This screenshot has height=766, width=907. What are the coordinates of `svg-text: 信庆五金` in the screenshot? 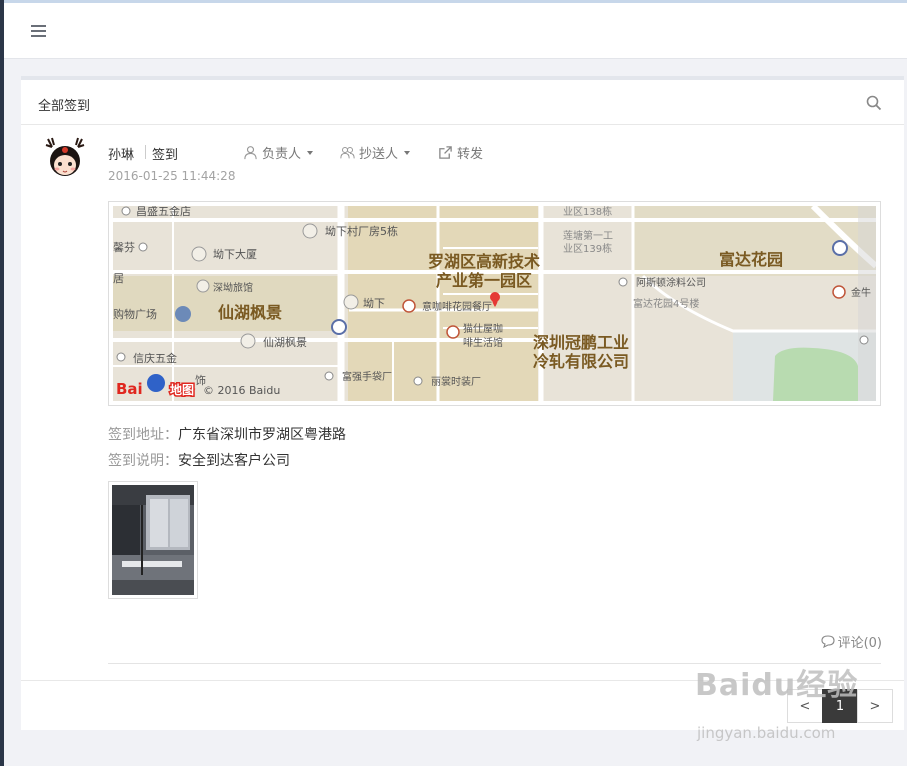 It's located at (155, 358).